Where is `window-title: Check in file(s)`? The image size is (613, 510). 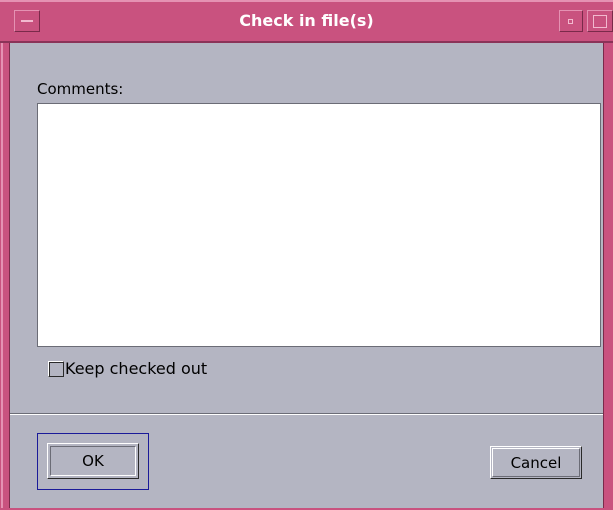
window-title: Check in file(s) is located at coordinates (306, 20).